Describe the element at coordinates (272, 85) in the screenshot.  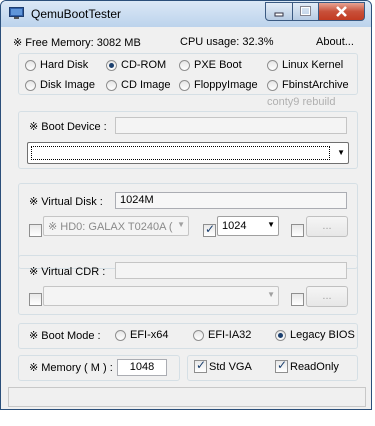
I see `radio-fbinst-archive` at that location.